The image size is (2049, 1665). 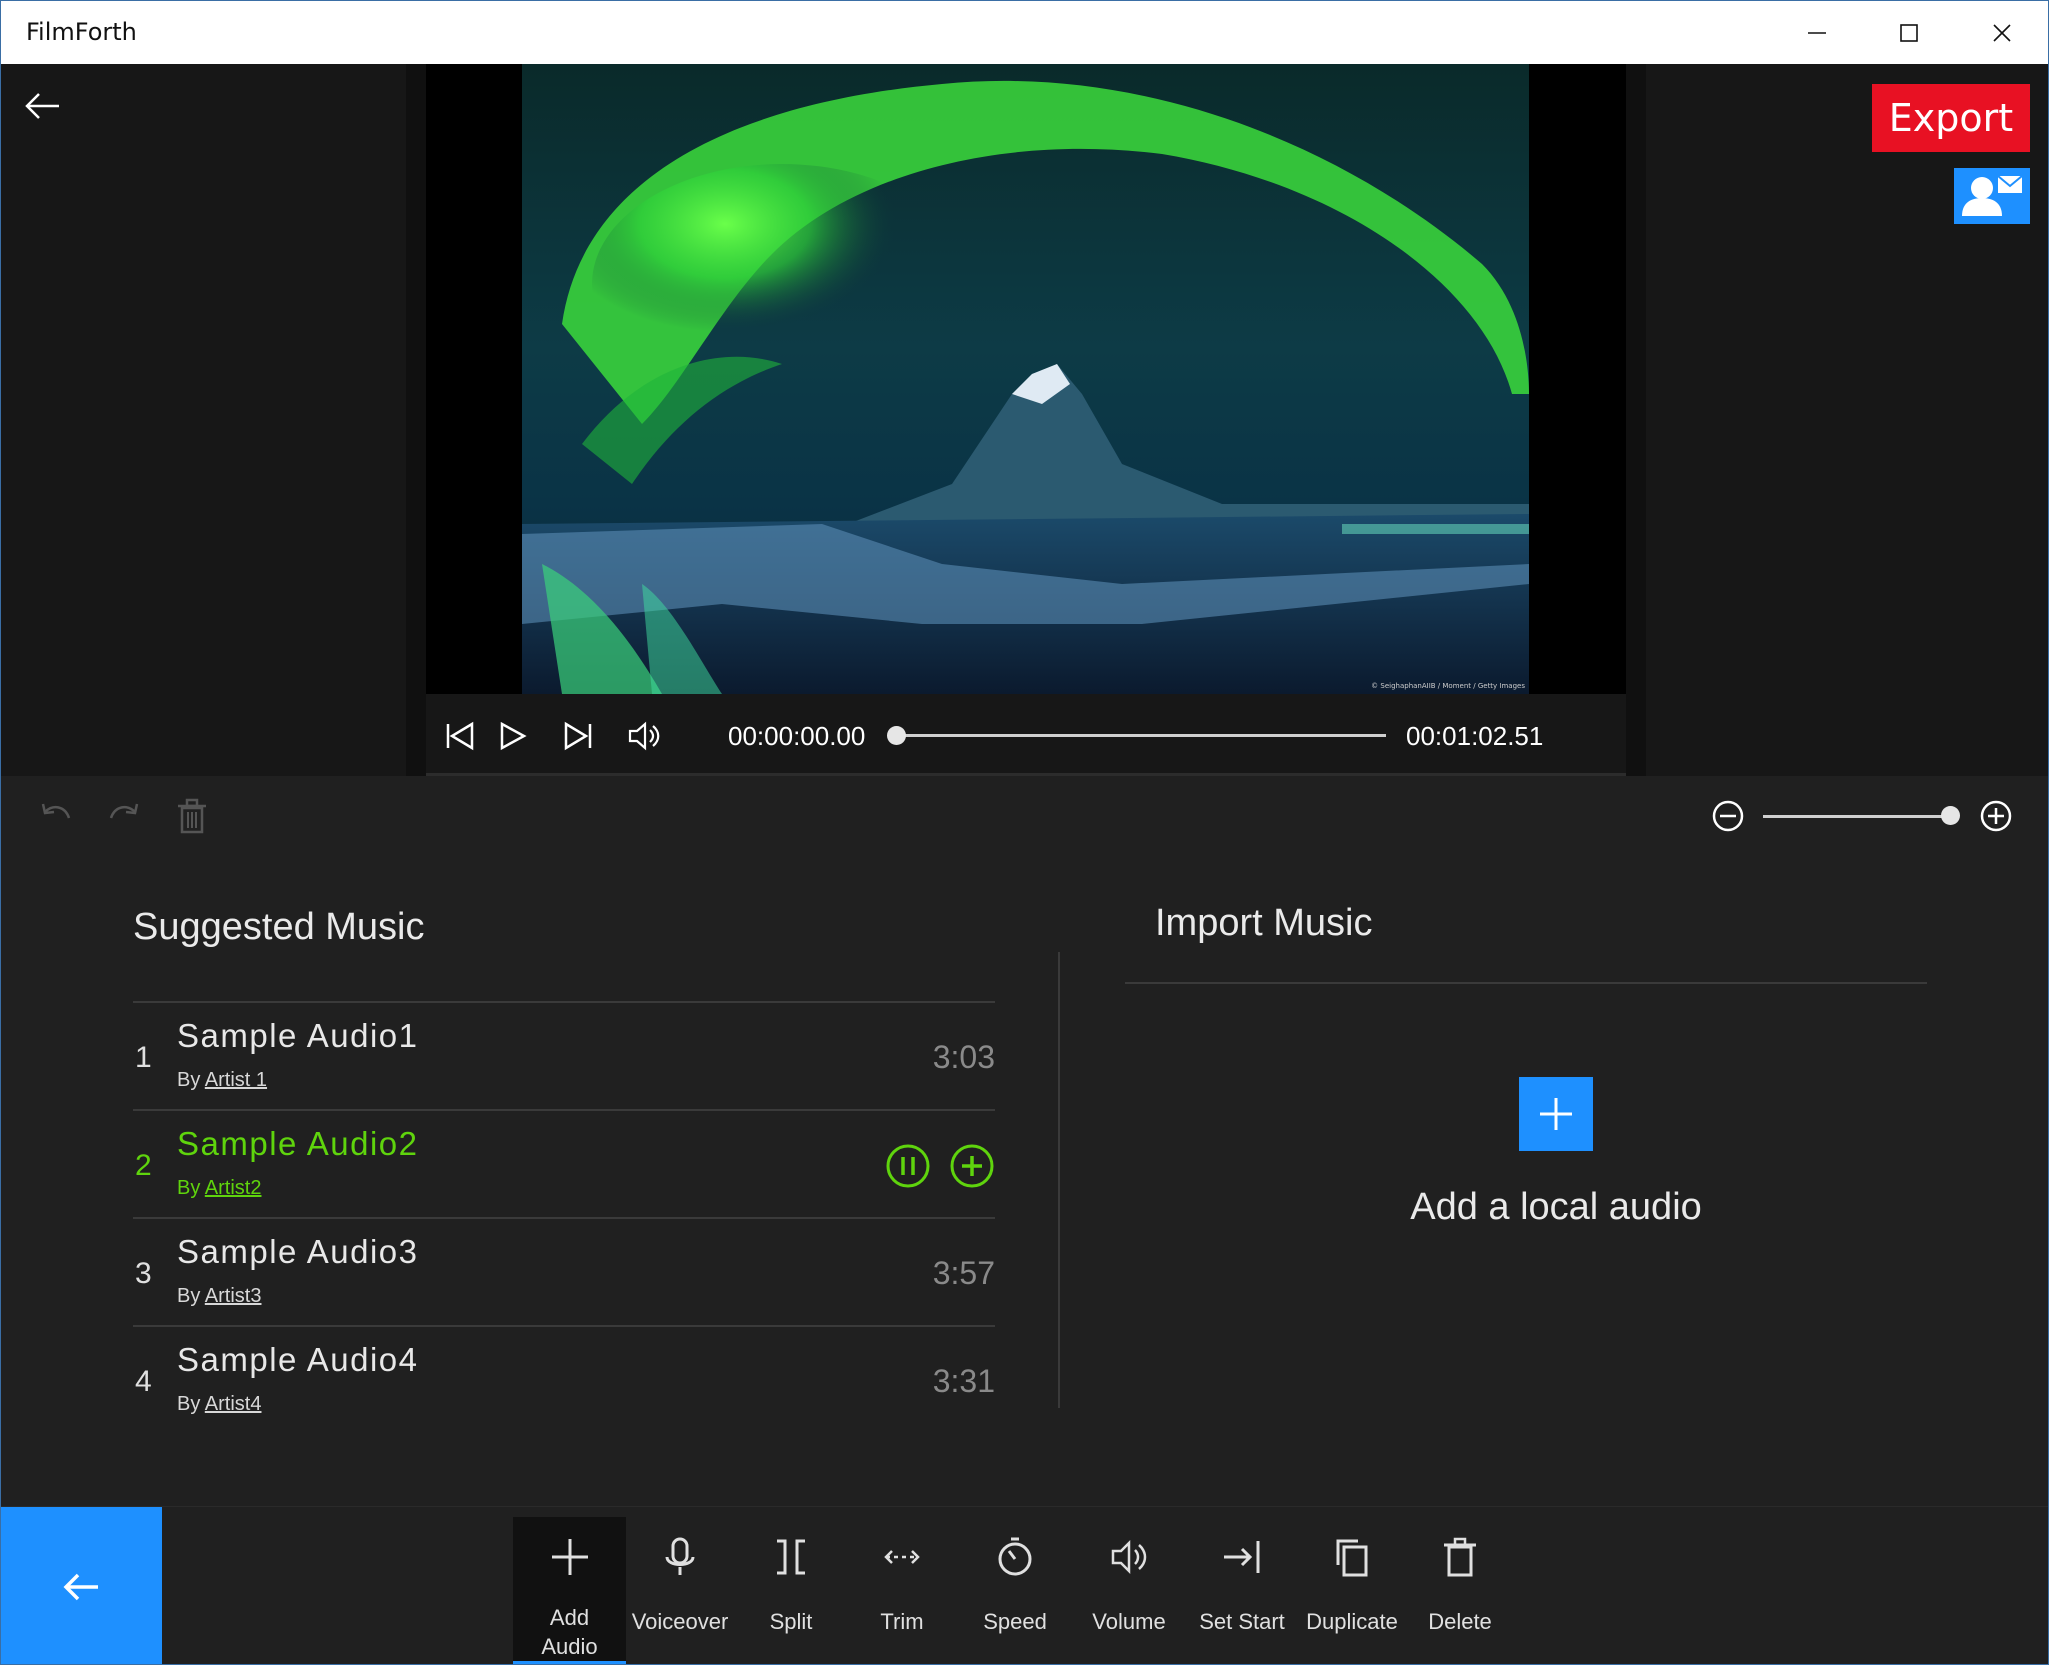 What do you see at coordinates (1024, 816) in the screenshot?
I see `edit-toolrow` at bounding box center [1024, 816].